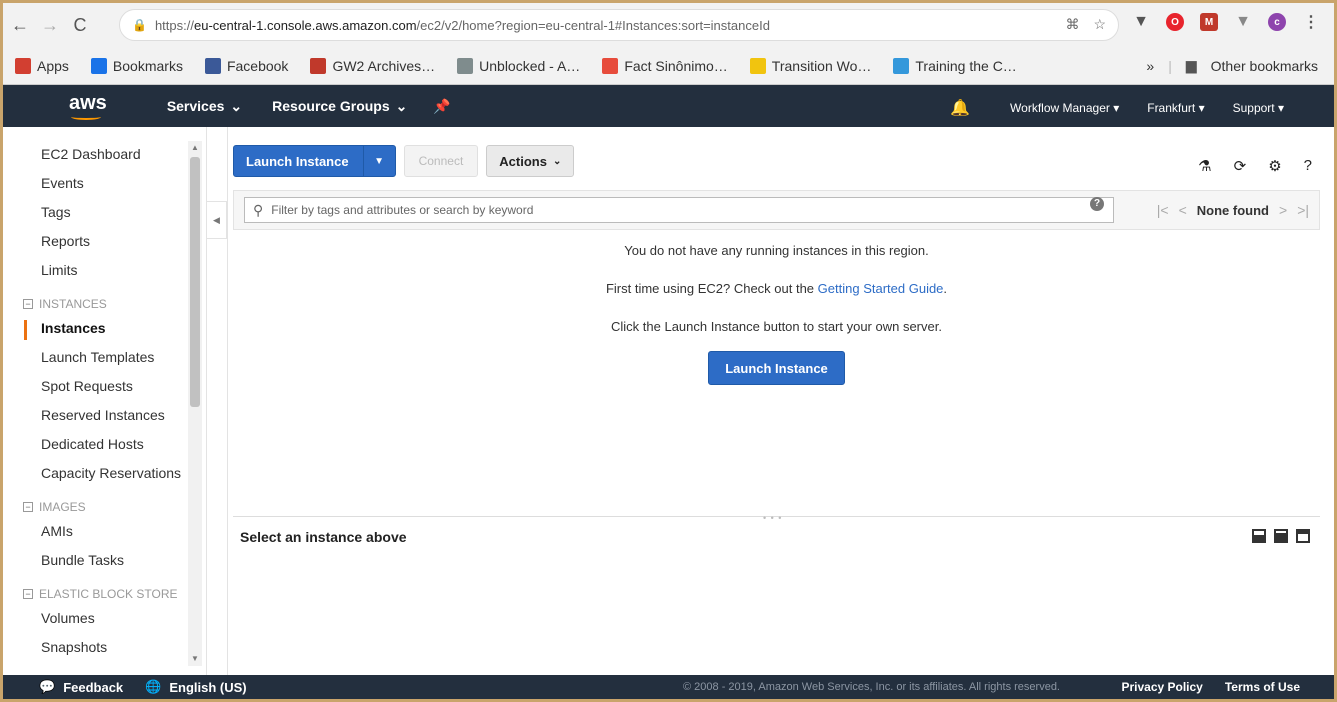 This screenshot has width=1337, height=702. I want to click on resource-groups-menu: Resource Groups ⌄, so click(339, 106).